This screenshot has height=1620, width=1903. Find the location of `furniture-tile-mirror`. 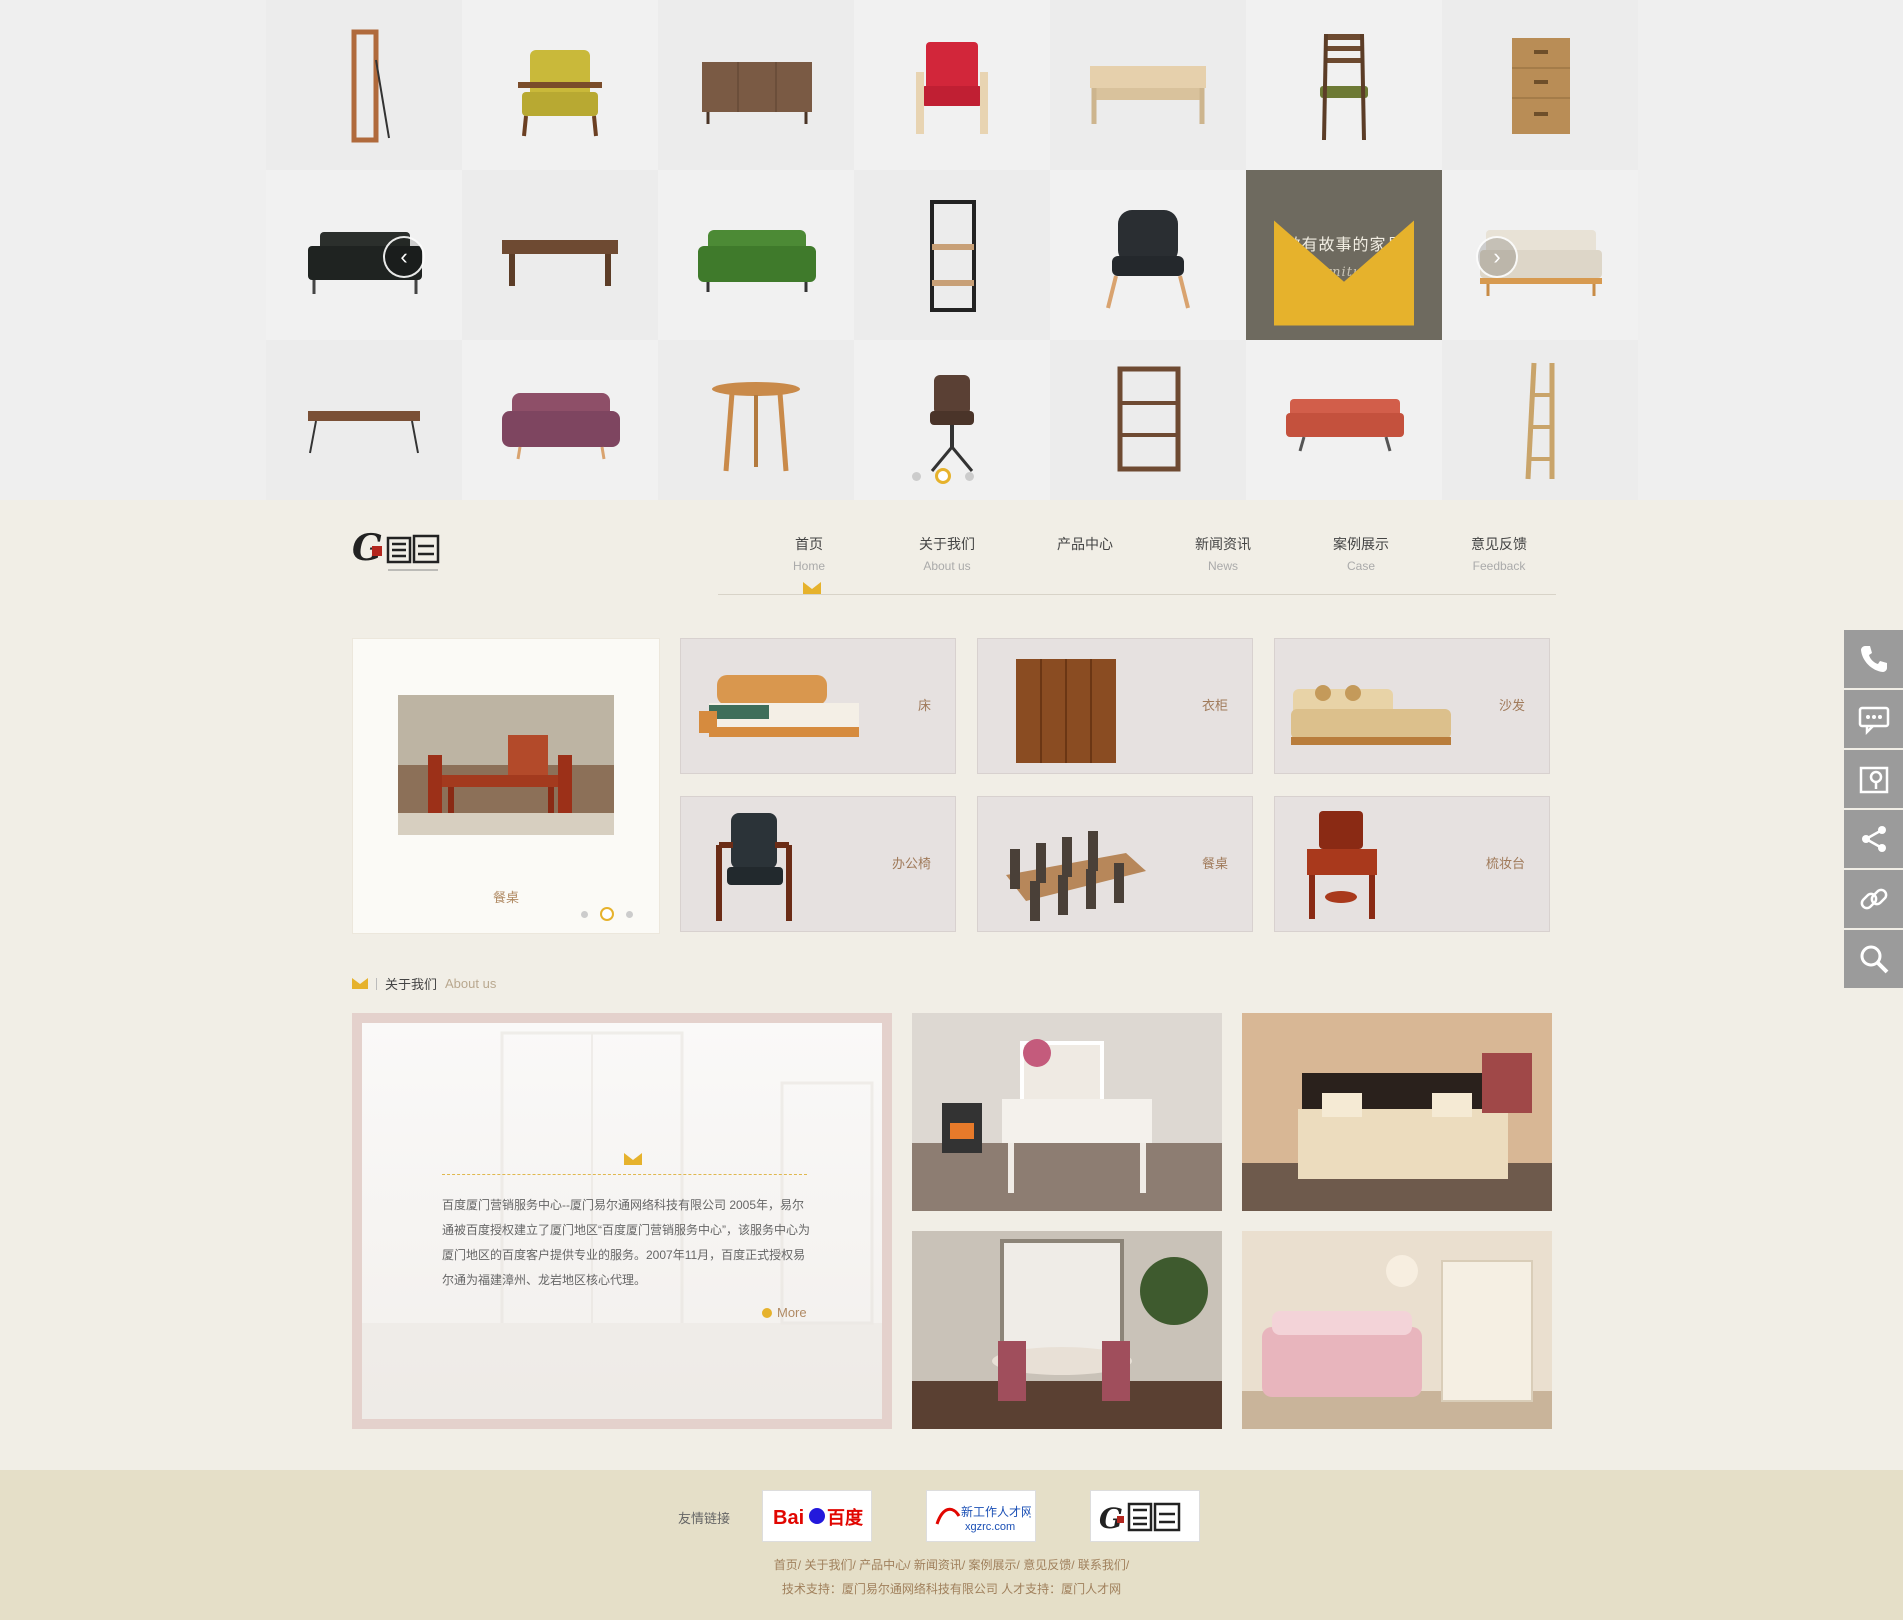

furniture-tile-mirror is located at coordinates (364, 85).